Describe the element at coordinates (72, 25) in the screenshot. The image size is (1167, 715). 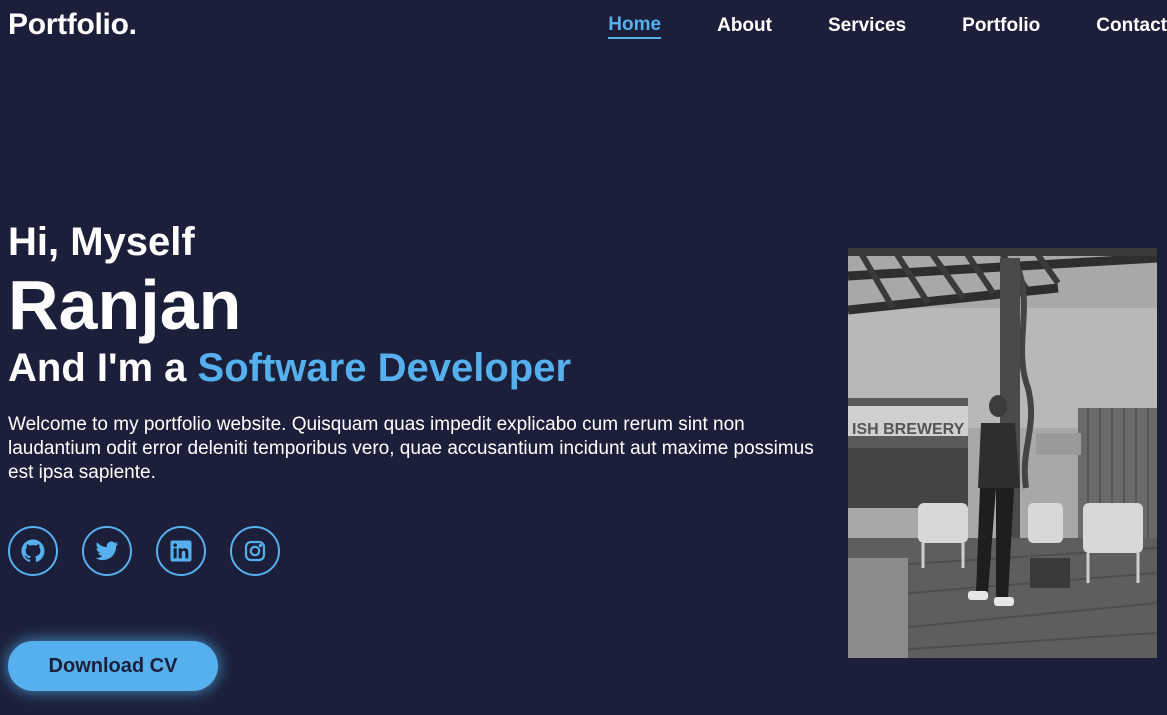
I see `site-logo: Portfolio.` at that location.